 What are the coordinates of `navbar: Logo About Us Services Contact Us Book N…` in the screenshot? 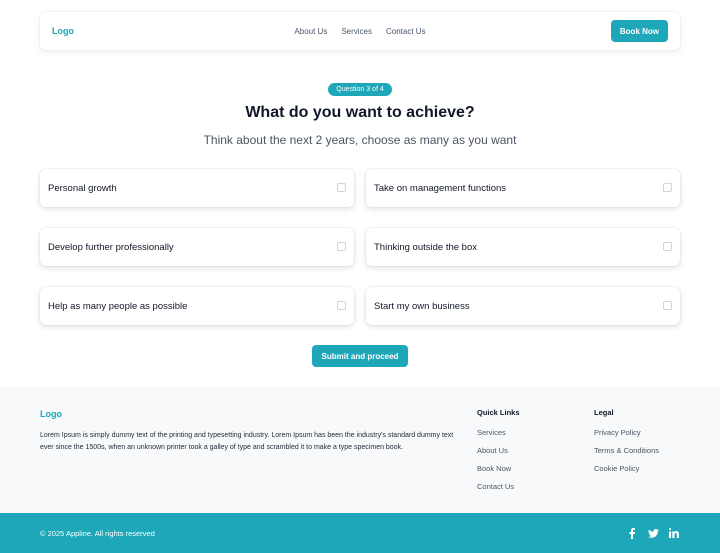 It's located at (360, 31).